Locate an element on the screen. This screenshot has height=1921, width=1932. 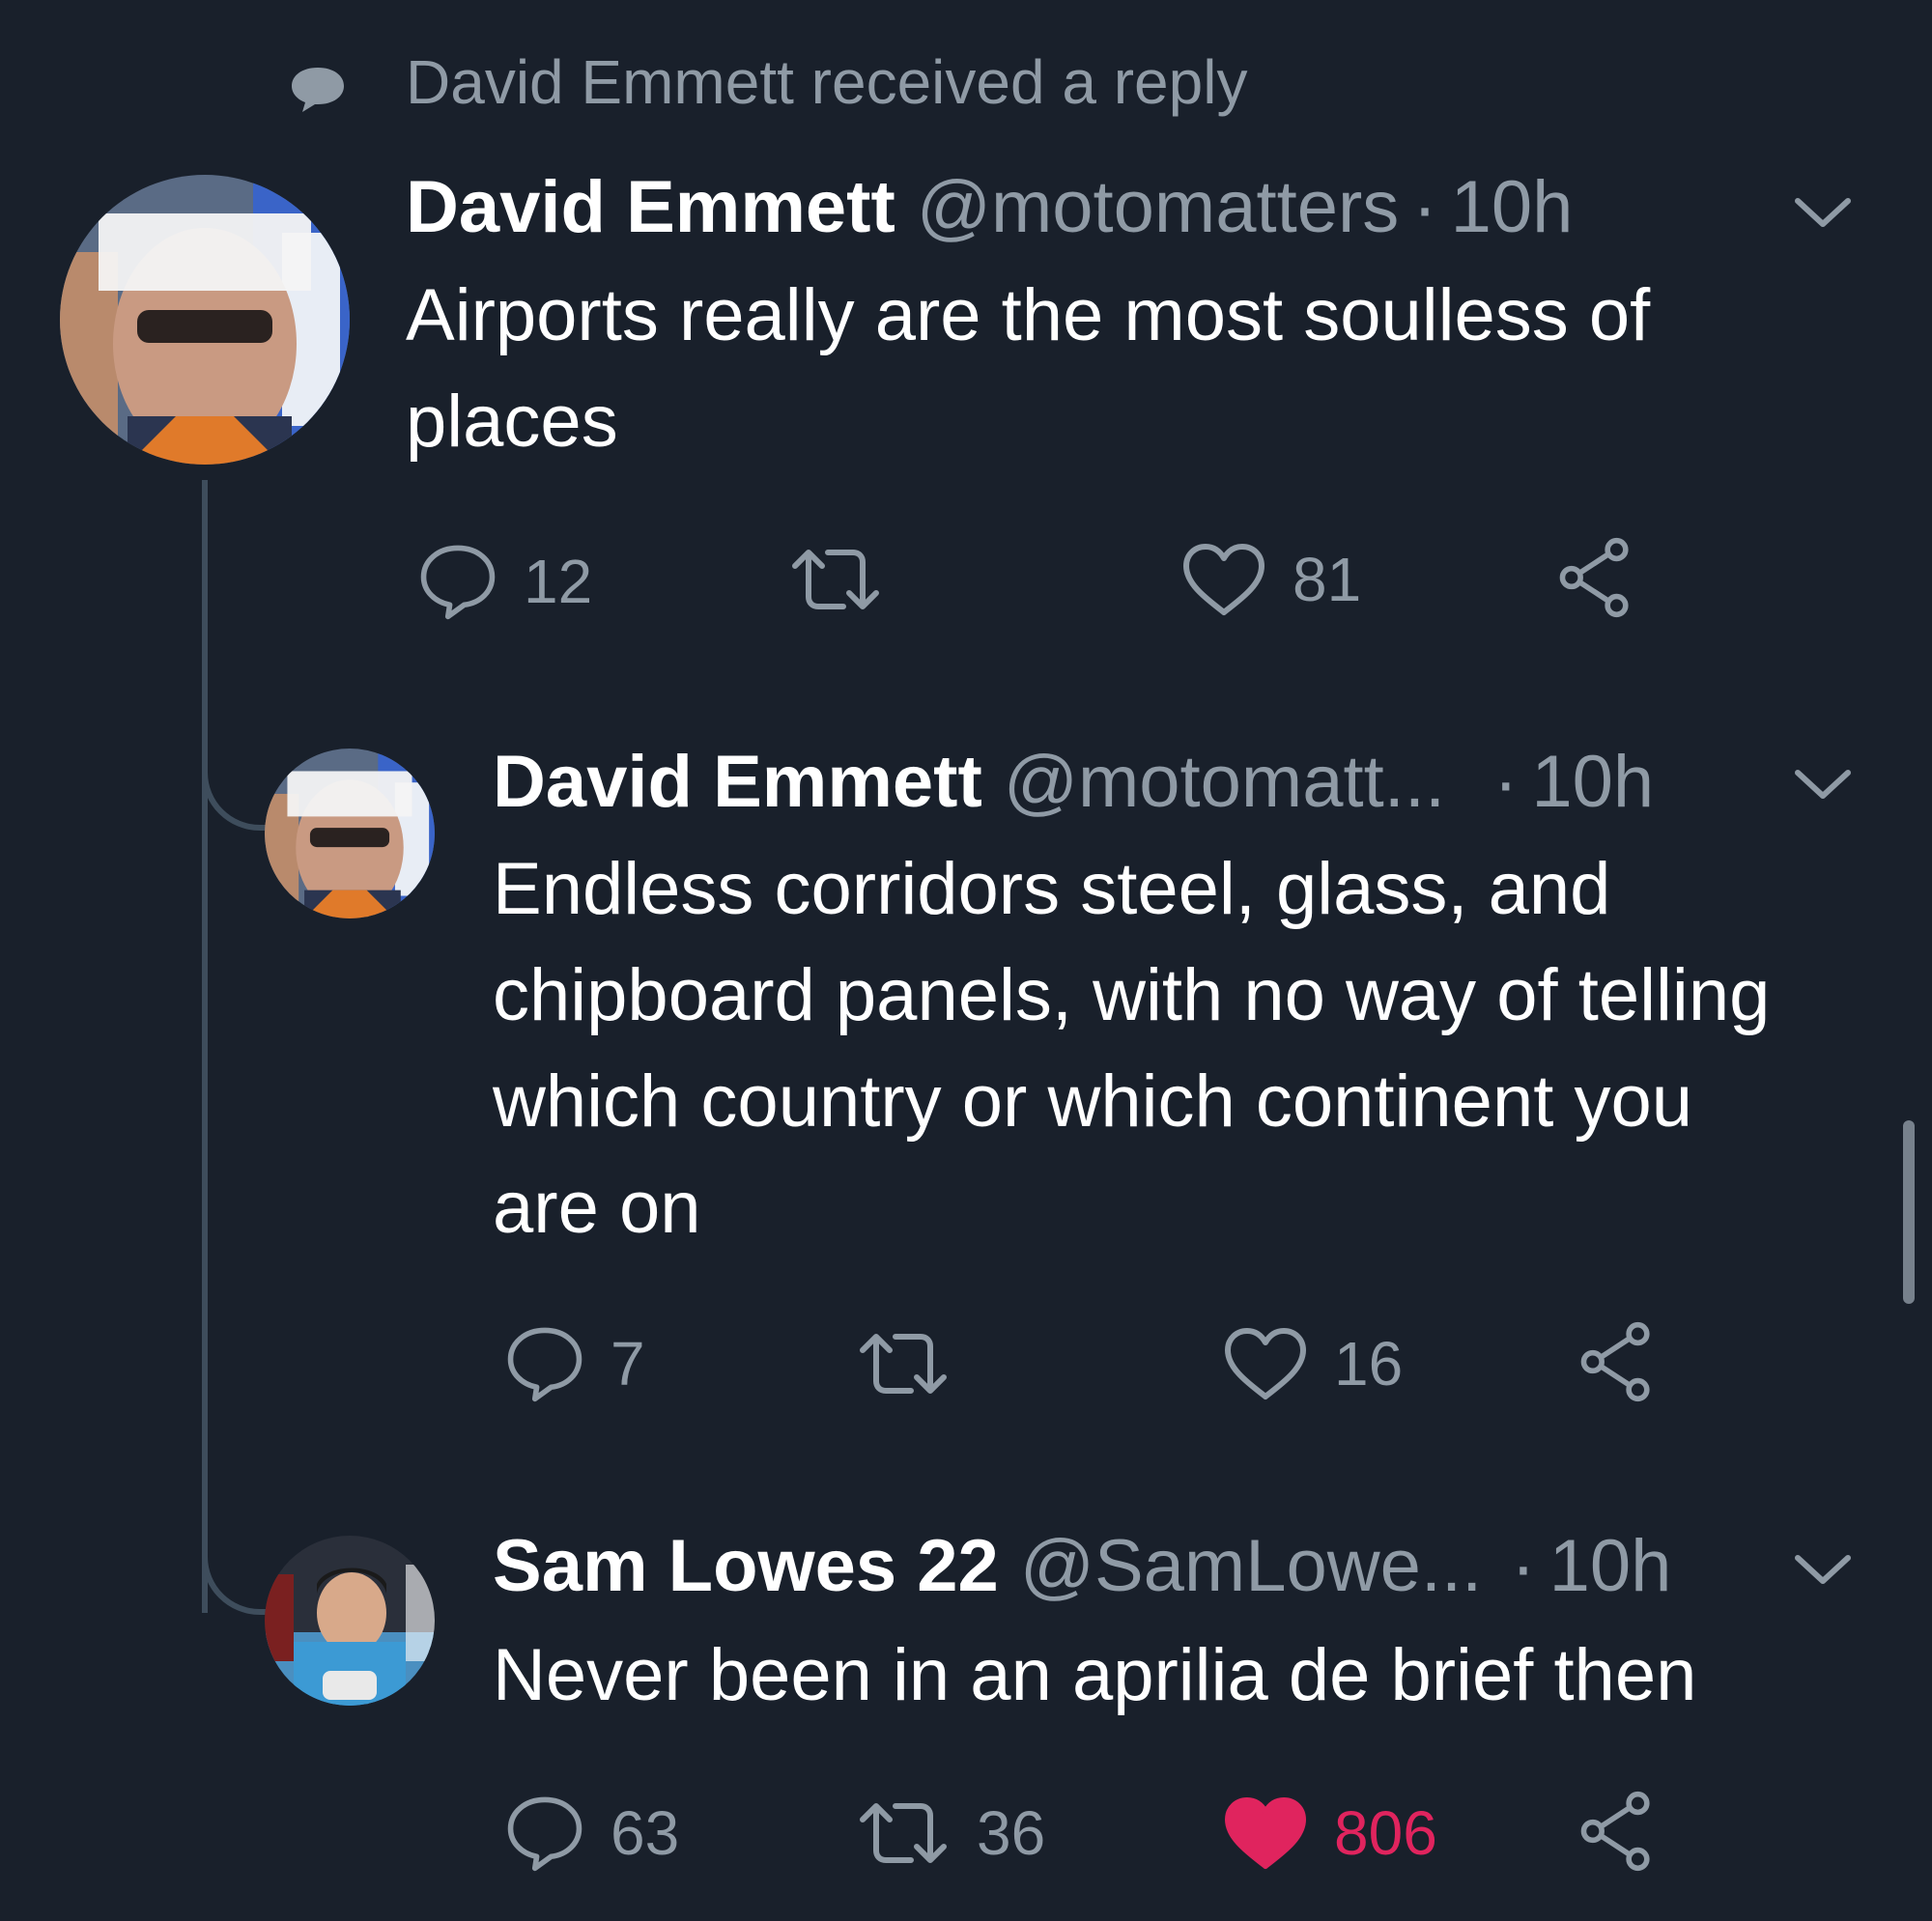
like-button: 16 is located at coordinates (1312, 1363).